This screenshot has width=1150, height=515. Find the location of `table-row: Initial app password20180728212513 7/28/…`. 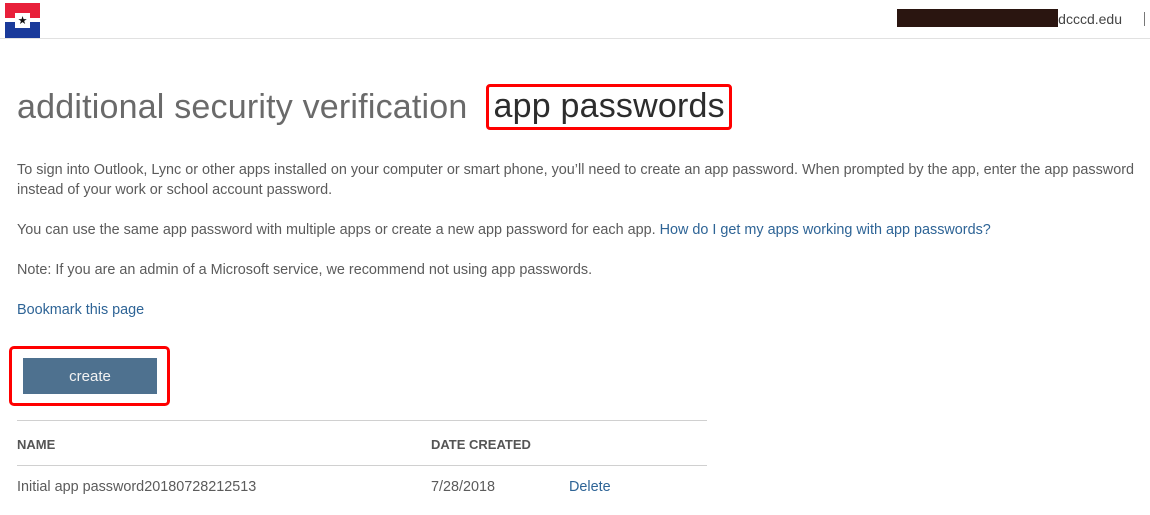

table-row: Initial app password20180728212513 7/28/… is located at coordinates (362, 488).